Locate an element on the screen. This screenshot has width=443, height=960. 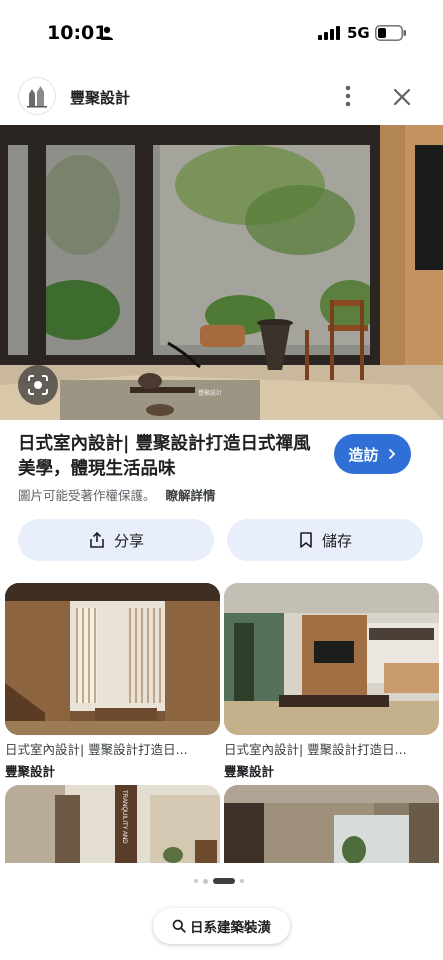
site-logo is located at coordinates (37, 96).